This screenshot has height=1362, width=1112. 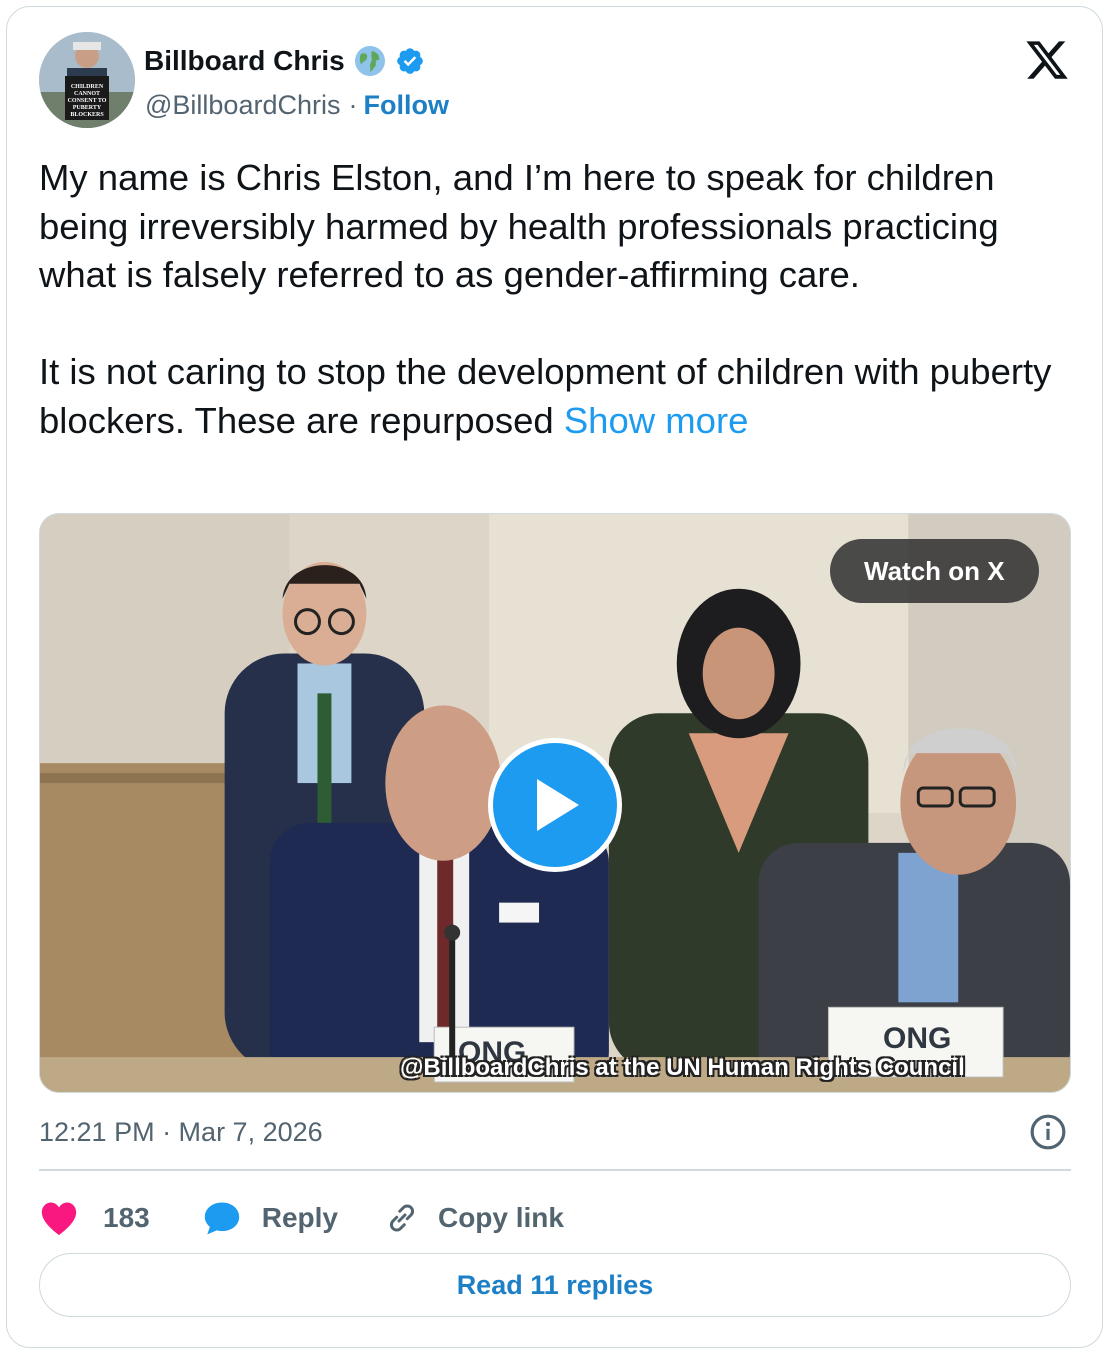 What do you see at coordinates (656, 420) in the screenshot?
I see `show-more-link: Show more` at bounding box center [656, 420].